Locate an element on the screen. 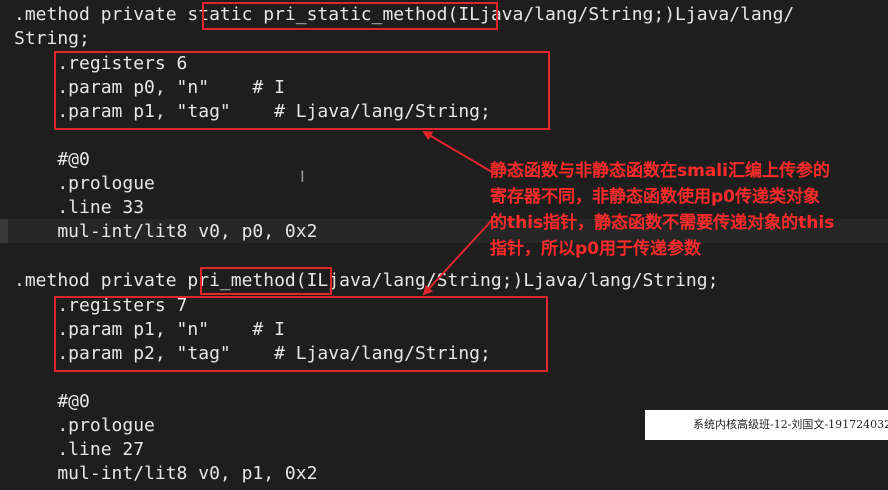 The width and height of the screenshot is (888, 490). arrow-to-static-registers-icon is located at coordinates (457, 151).